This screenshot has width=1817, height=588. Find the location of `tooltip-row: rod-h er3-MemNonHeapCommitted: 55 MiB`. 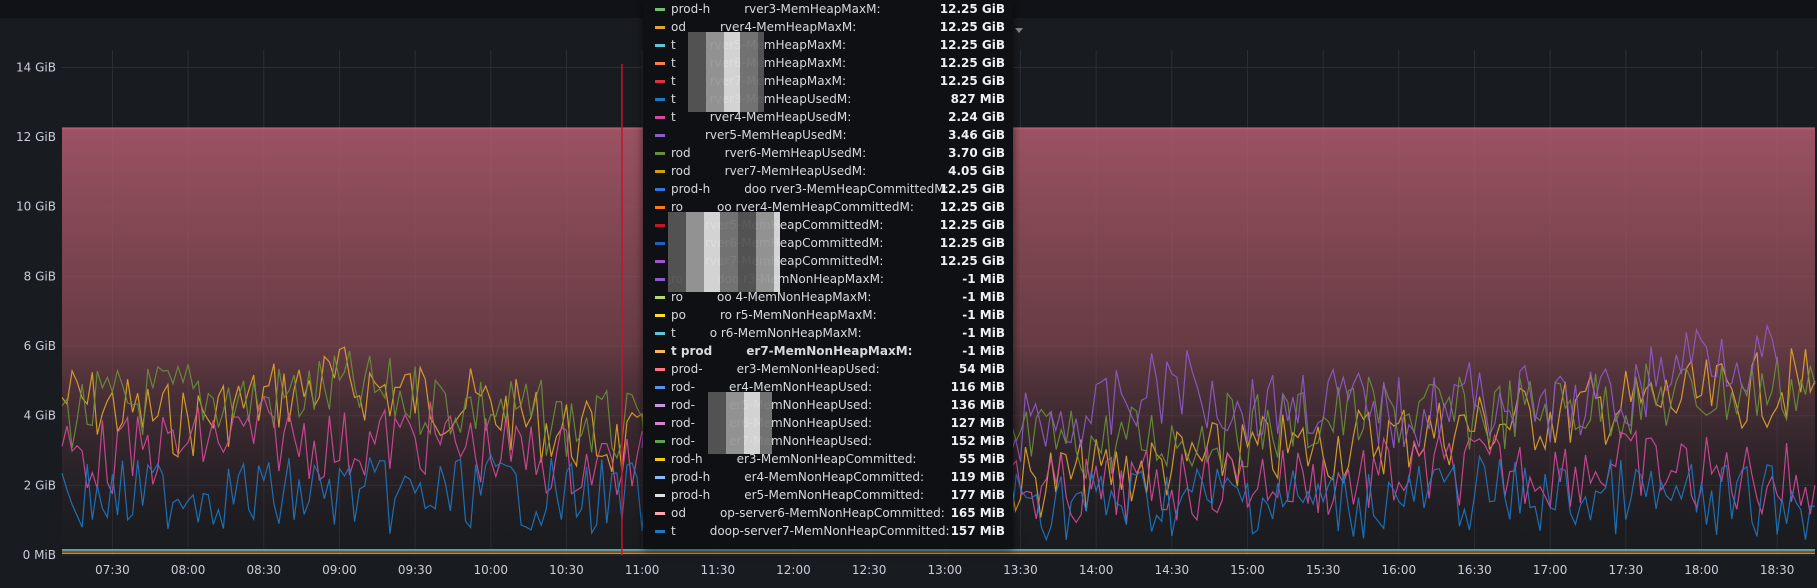

tooltip-row: rod-h er3-MemNonHeapCommitted: 55 MiB is located at coordinates (828, 459).